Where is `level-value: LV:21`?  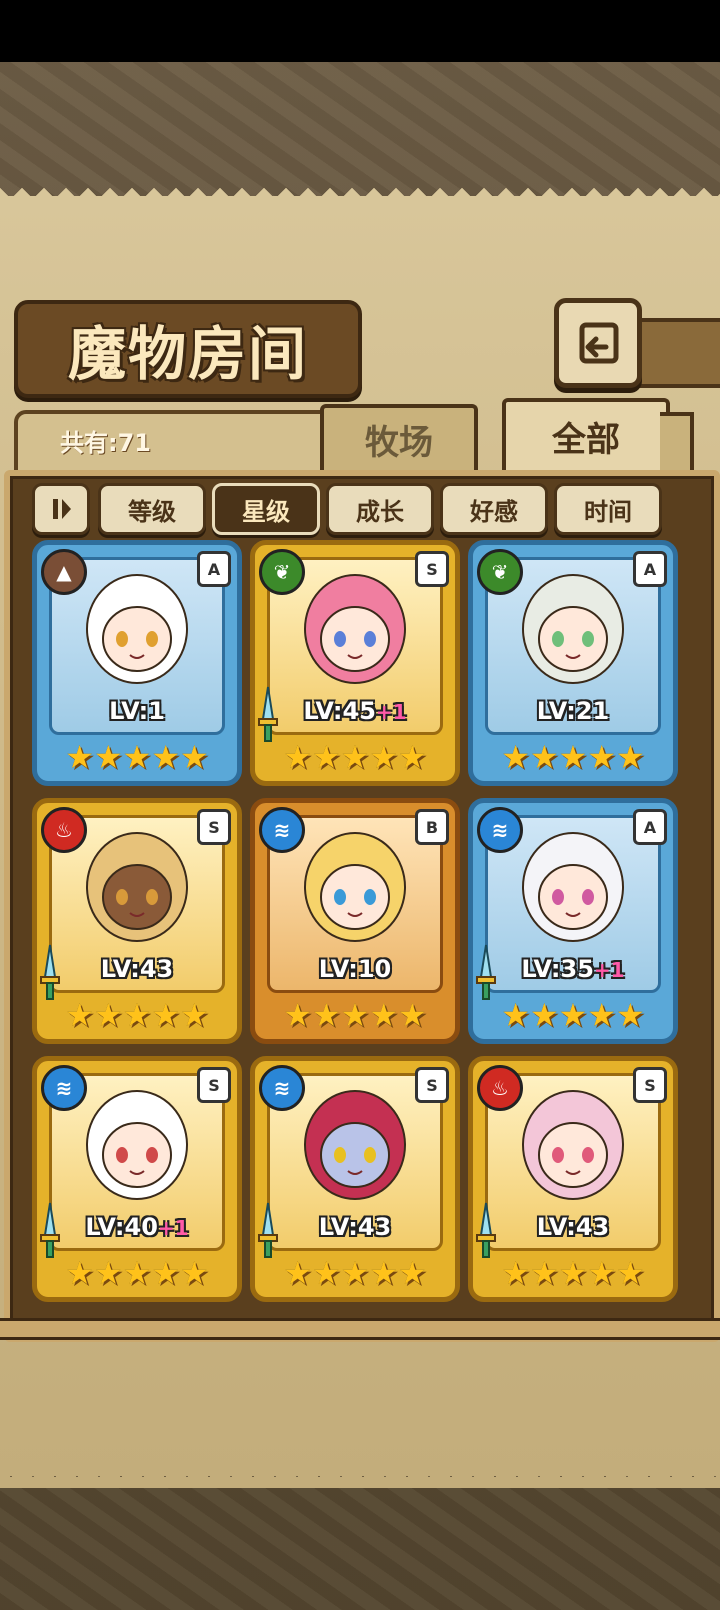
level-value: LV:21 is located at coordinates (573, 711).